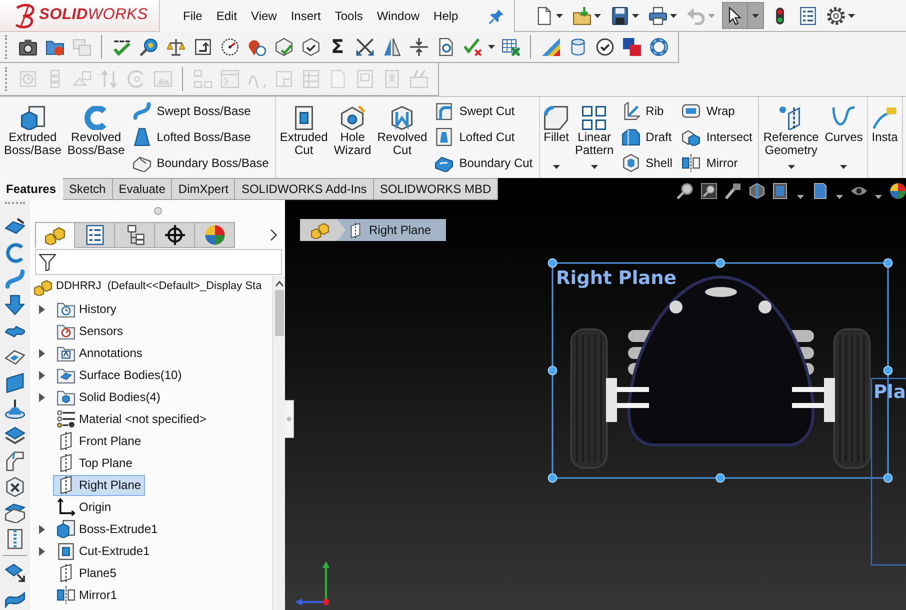  I want to click on gauge-icon, so click(229, 47).